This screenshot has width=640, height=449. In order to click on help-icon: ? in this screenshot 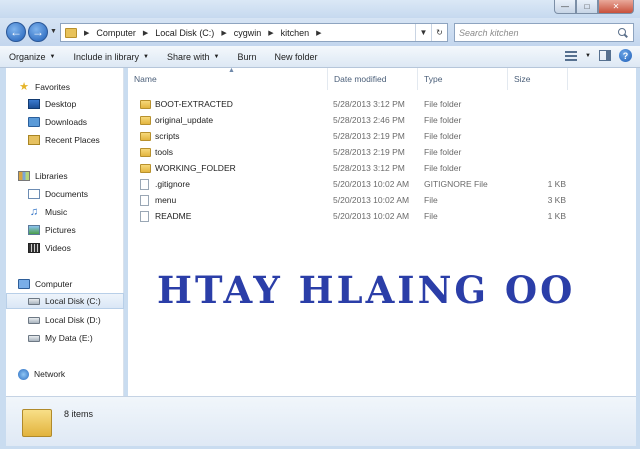, I will do `click(625, 55)`.